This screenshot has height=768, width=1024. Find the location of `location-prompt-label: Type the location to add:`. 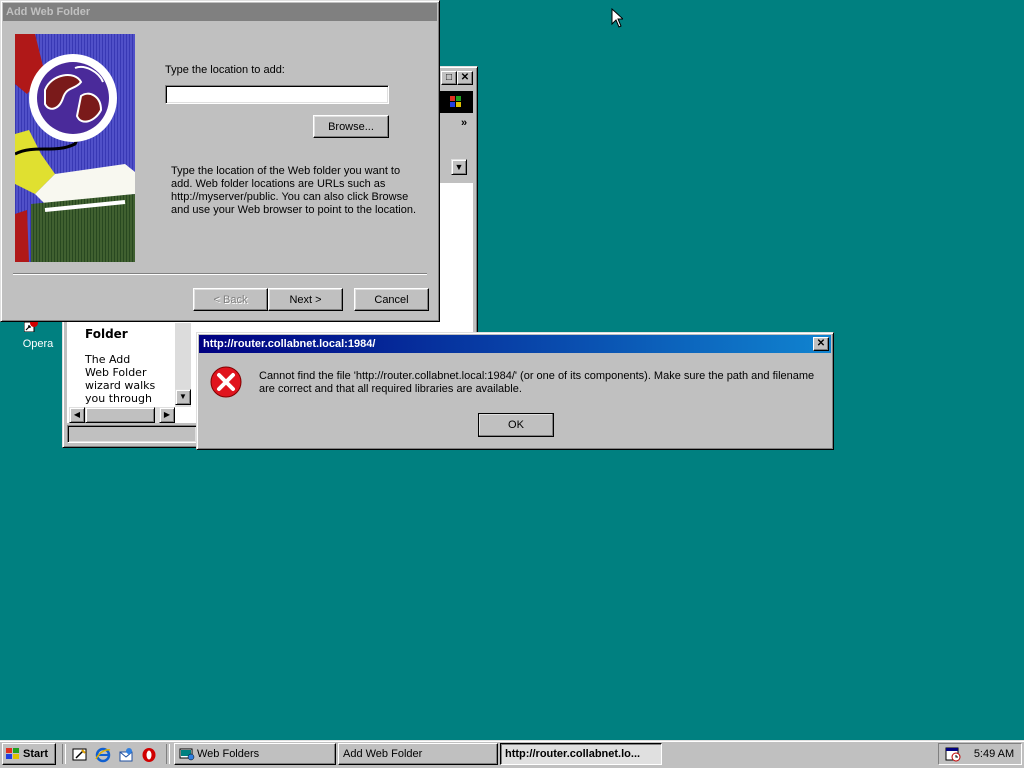

location-prompt-label: Type the location to add: is located at coordinates (225, 70).